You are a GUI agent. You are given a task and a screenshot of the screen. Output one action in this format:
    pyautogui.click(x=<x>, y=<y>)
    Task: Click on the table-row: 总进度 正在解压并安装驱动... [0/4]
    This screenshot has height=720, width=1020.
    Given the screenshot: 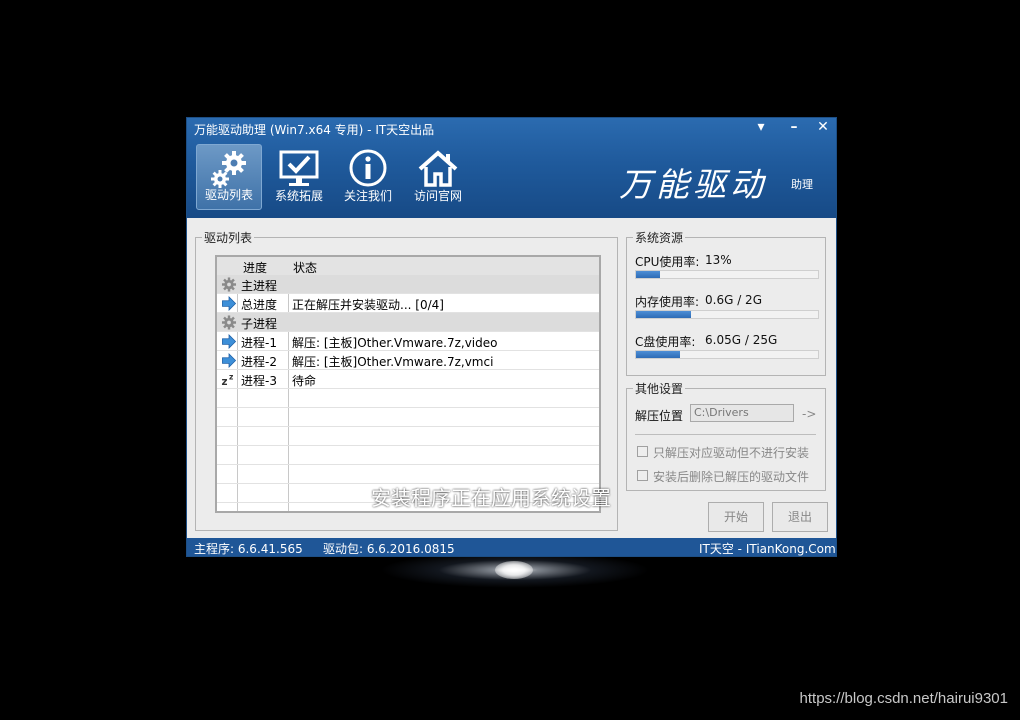 What is the action you would take?
    pyautogui.click(x=408, y=303)
    